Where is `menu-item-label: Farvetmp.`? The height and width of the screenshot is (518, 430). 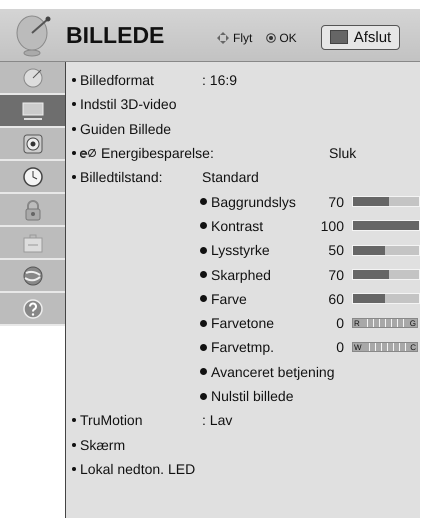
menu-item-label: Farvetmp. is located at coordinates (242, 347).